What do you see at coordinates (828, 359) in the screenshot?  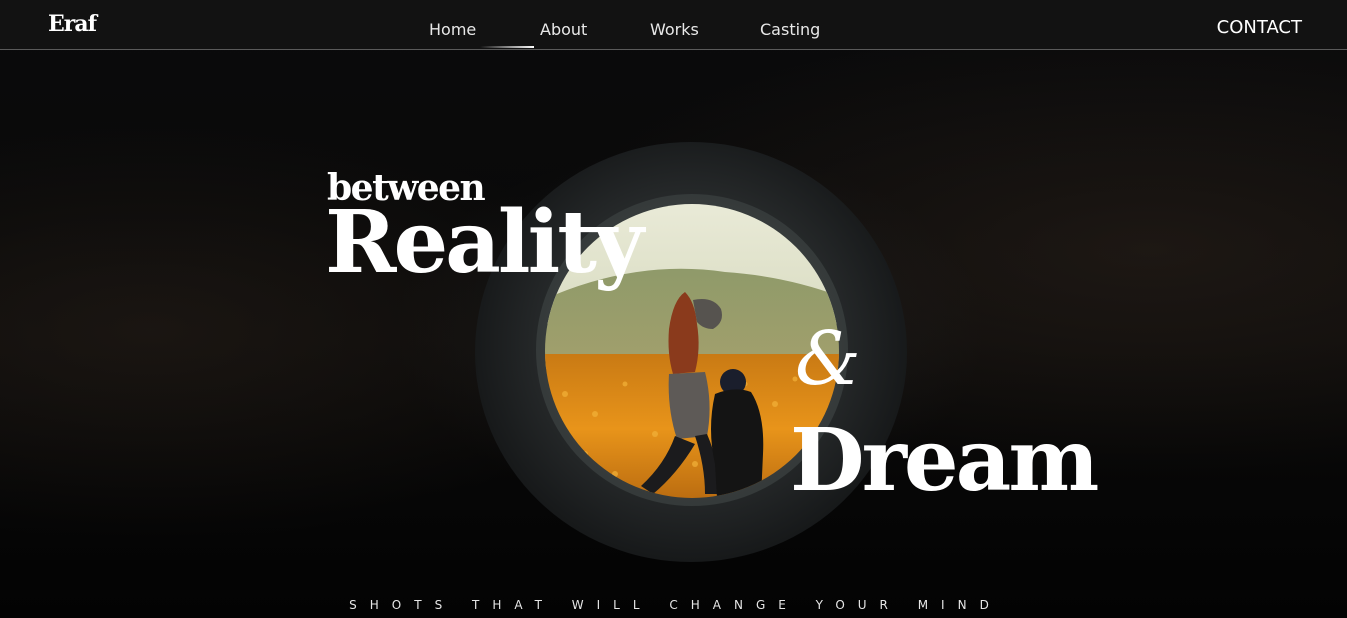 I see `hero-ampersand: &` at bounding box center [828, 359].